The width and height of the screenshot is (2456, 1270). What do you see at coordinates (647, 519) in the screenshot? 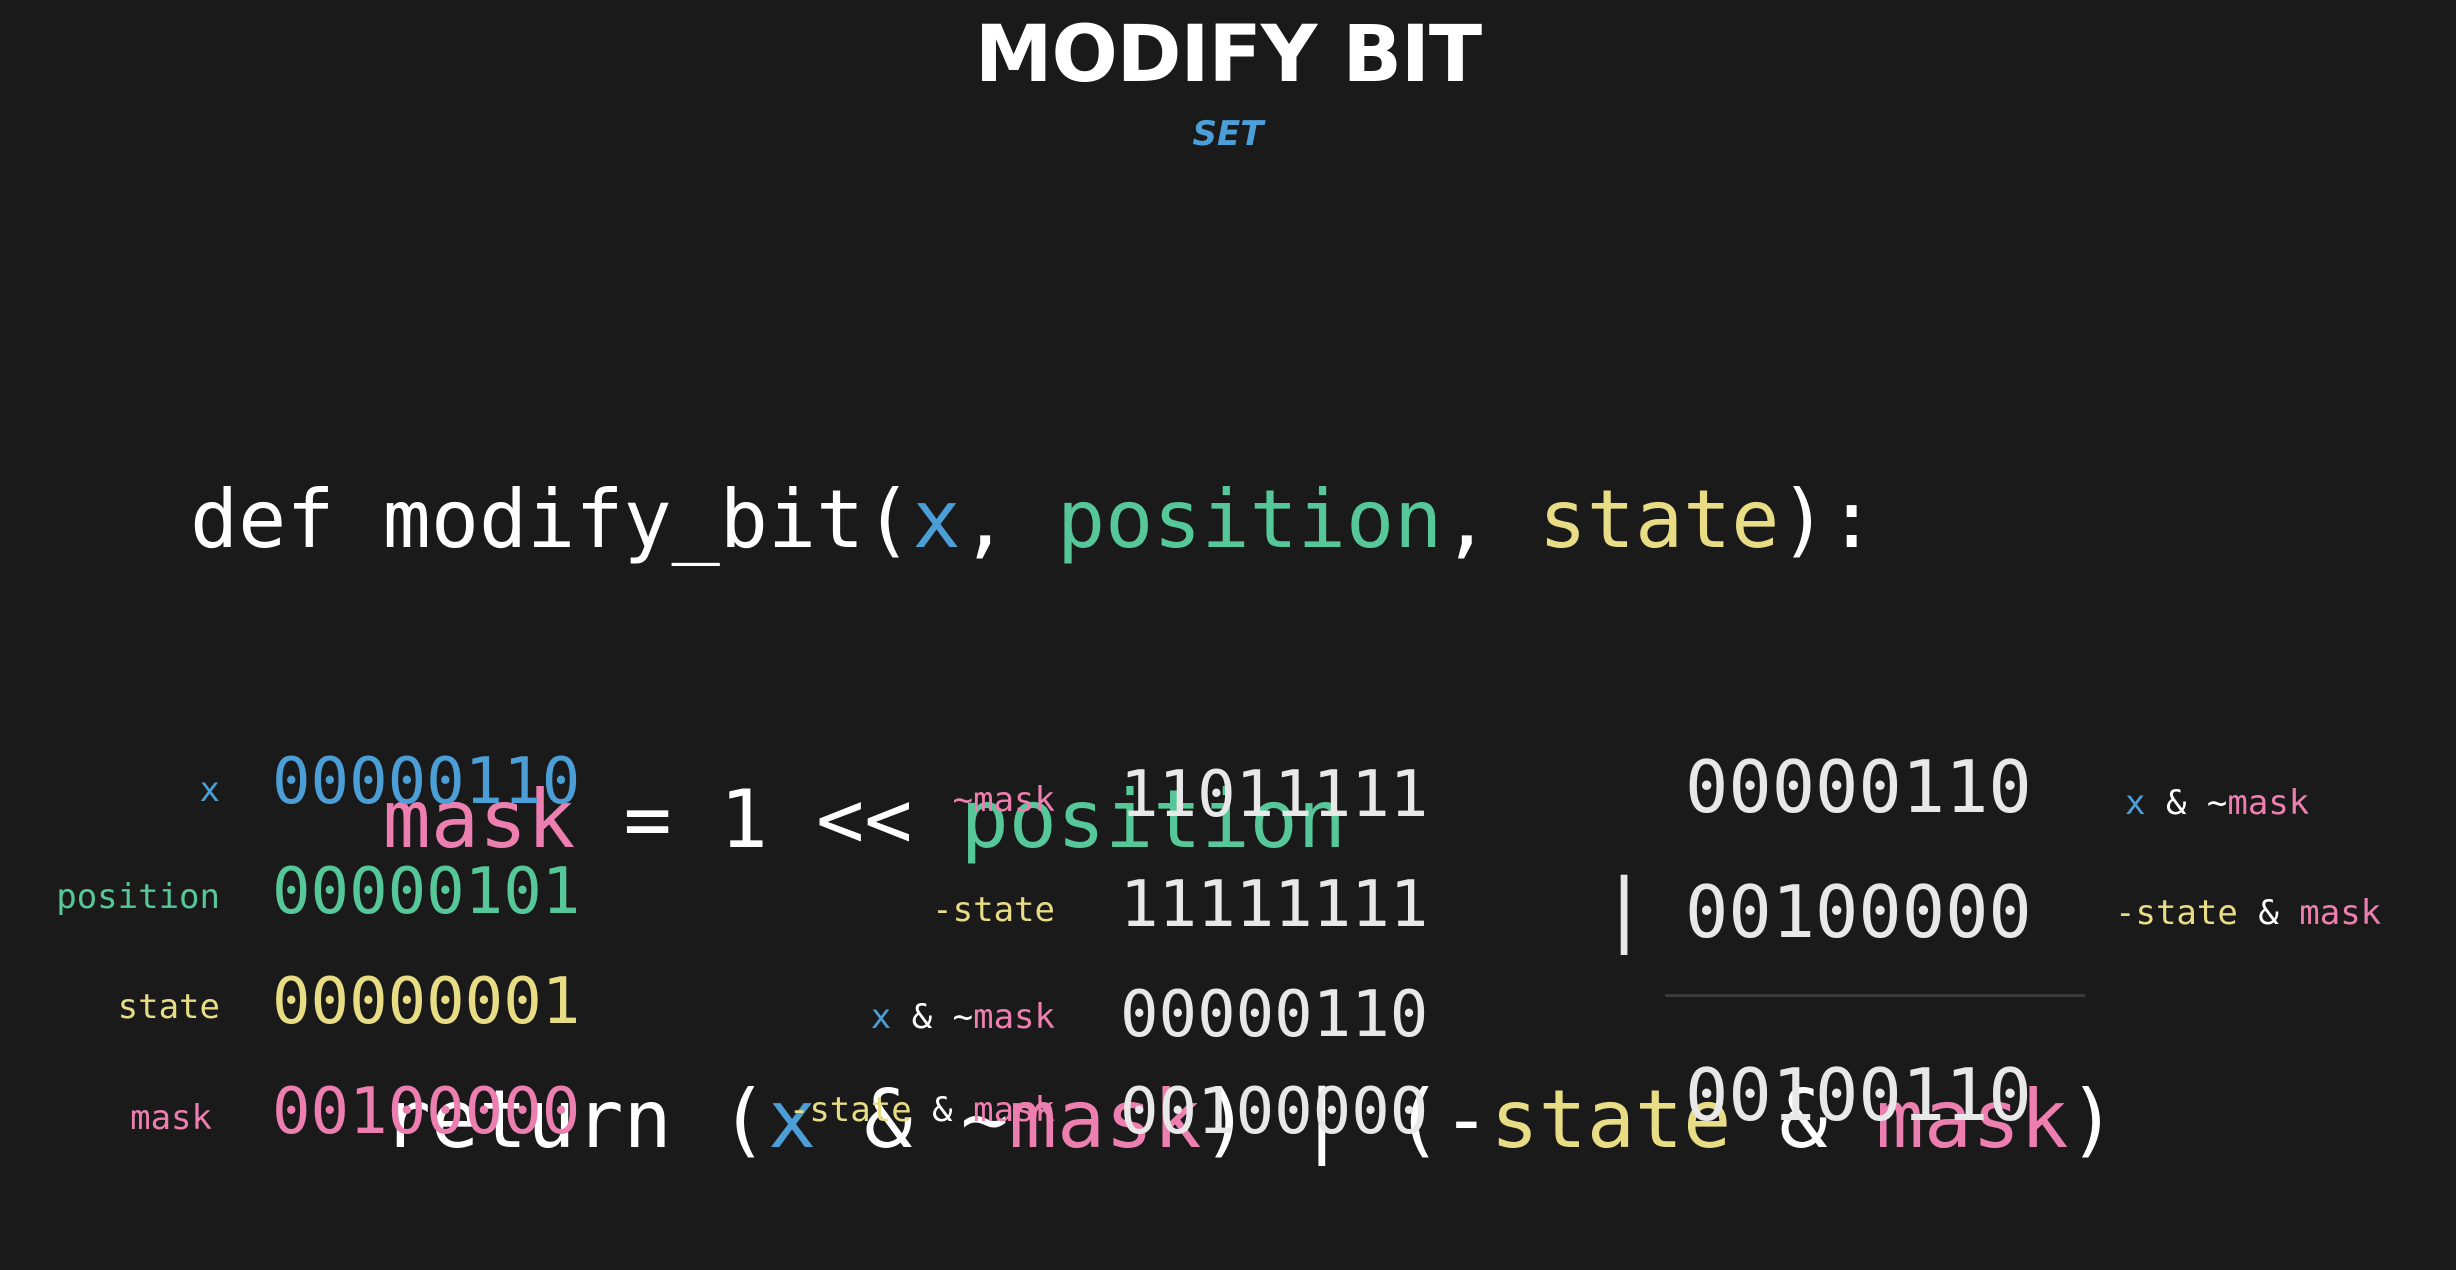
I see `code-function-name: modify_bit(` at bounding box center [647, 519].